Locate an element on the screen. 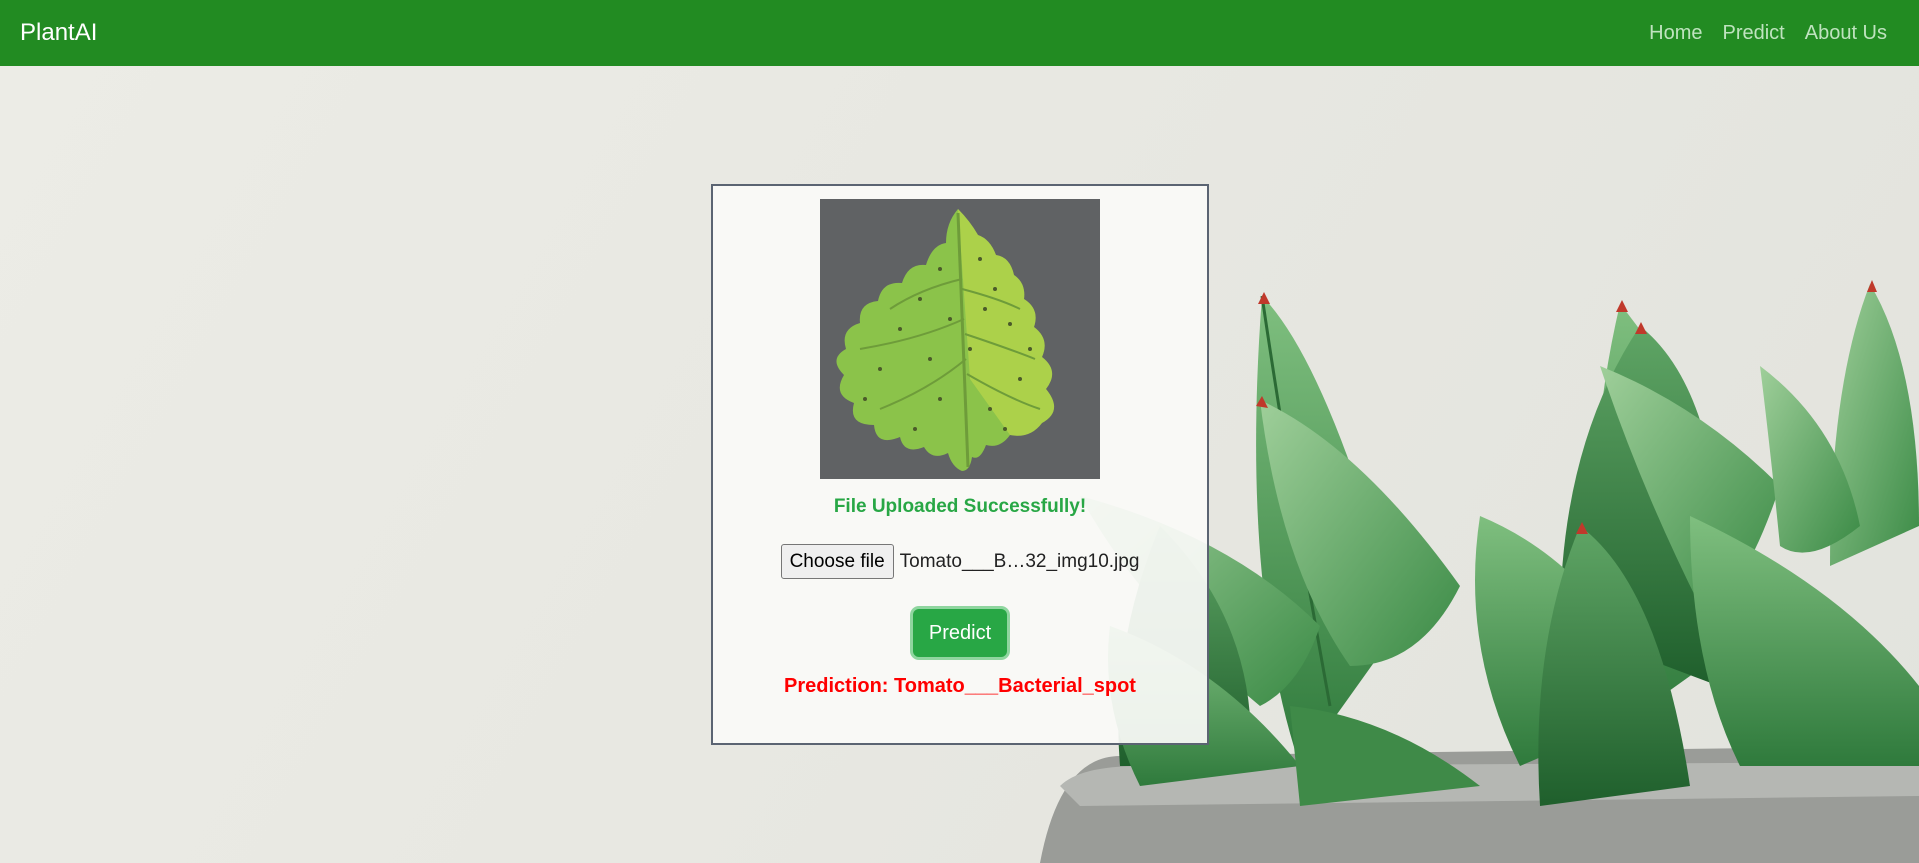 Image resolution: width=1919 pixels, height=863 pixels. nav-links: Home Predict About Us is located at coordinates (1768, 33).